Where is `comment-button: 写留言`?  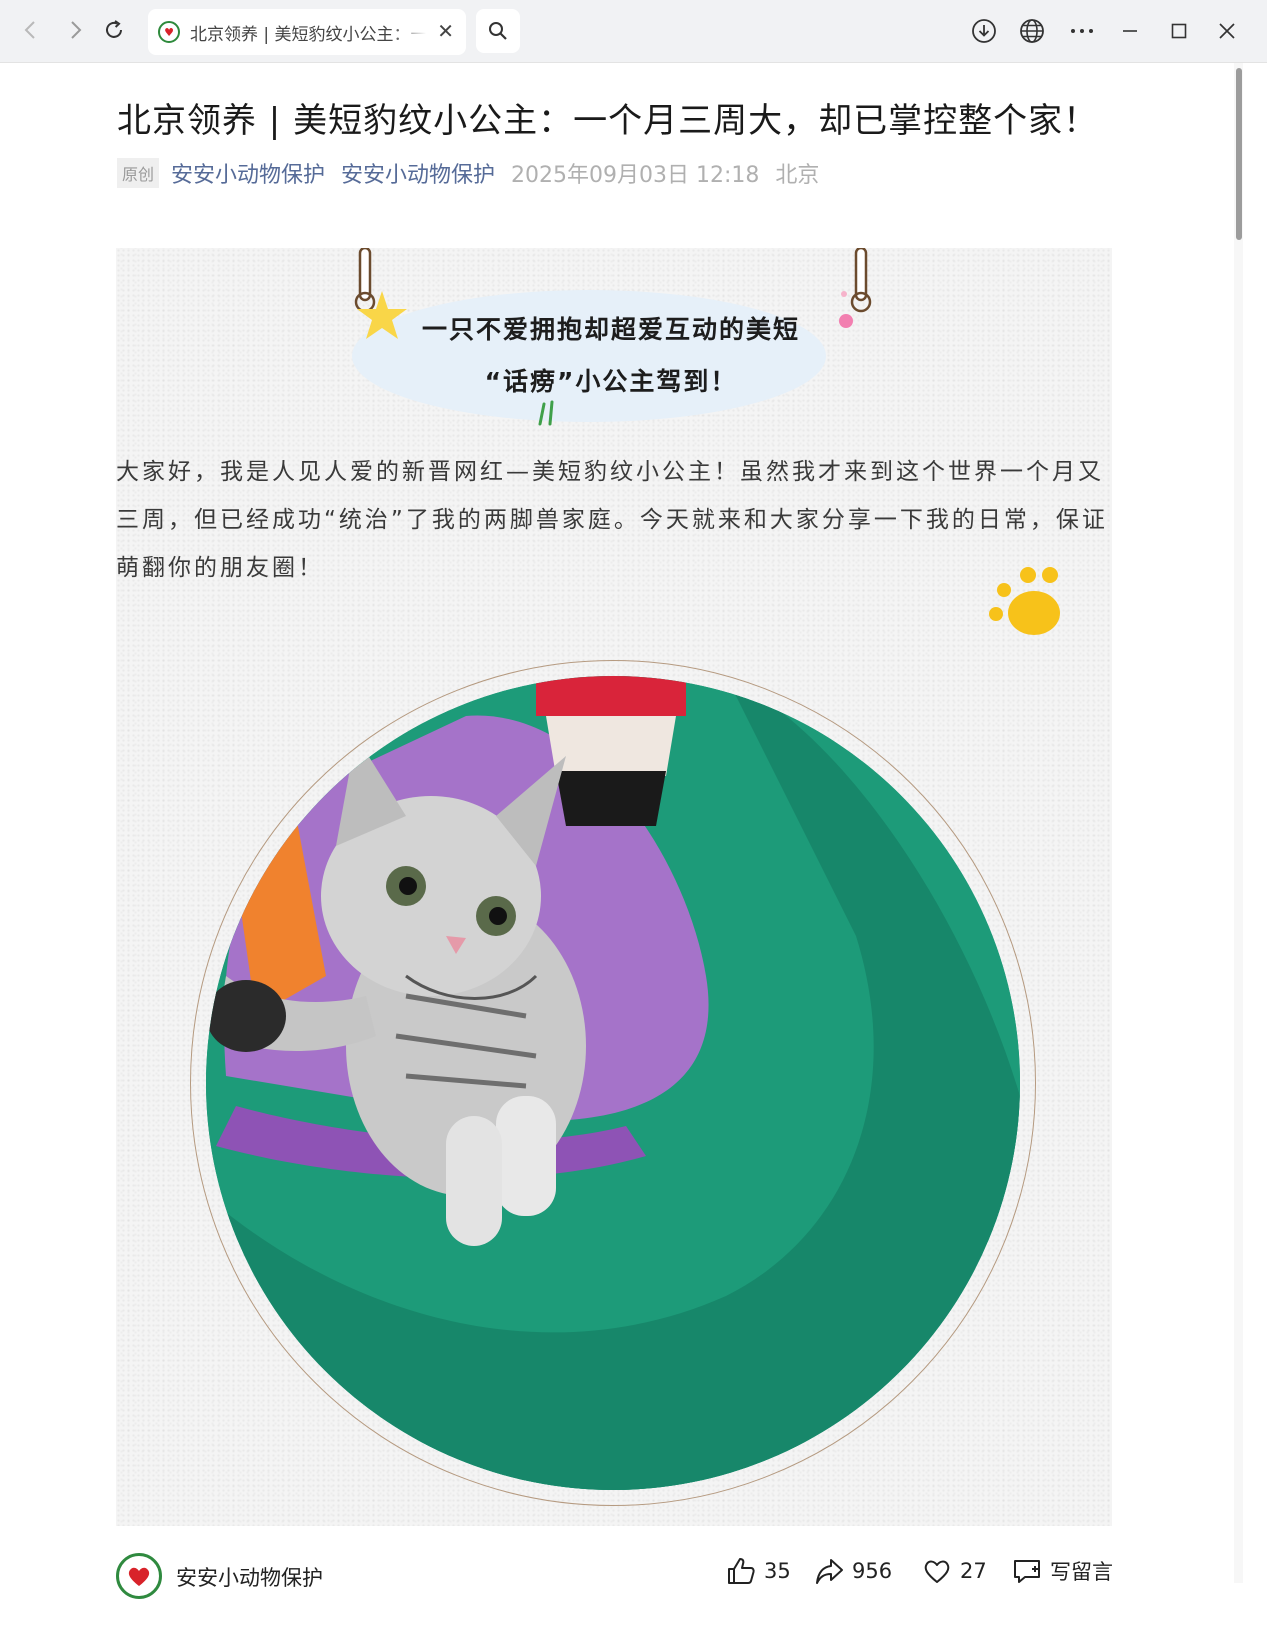
comment-button: 写留言 is located at coordinates (1062, 1571).